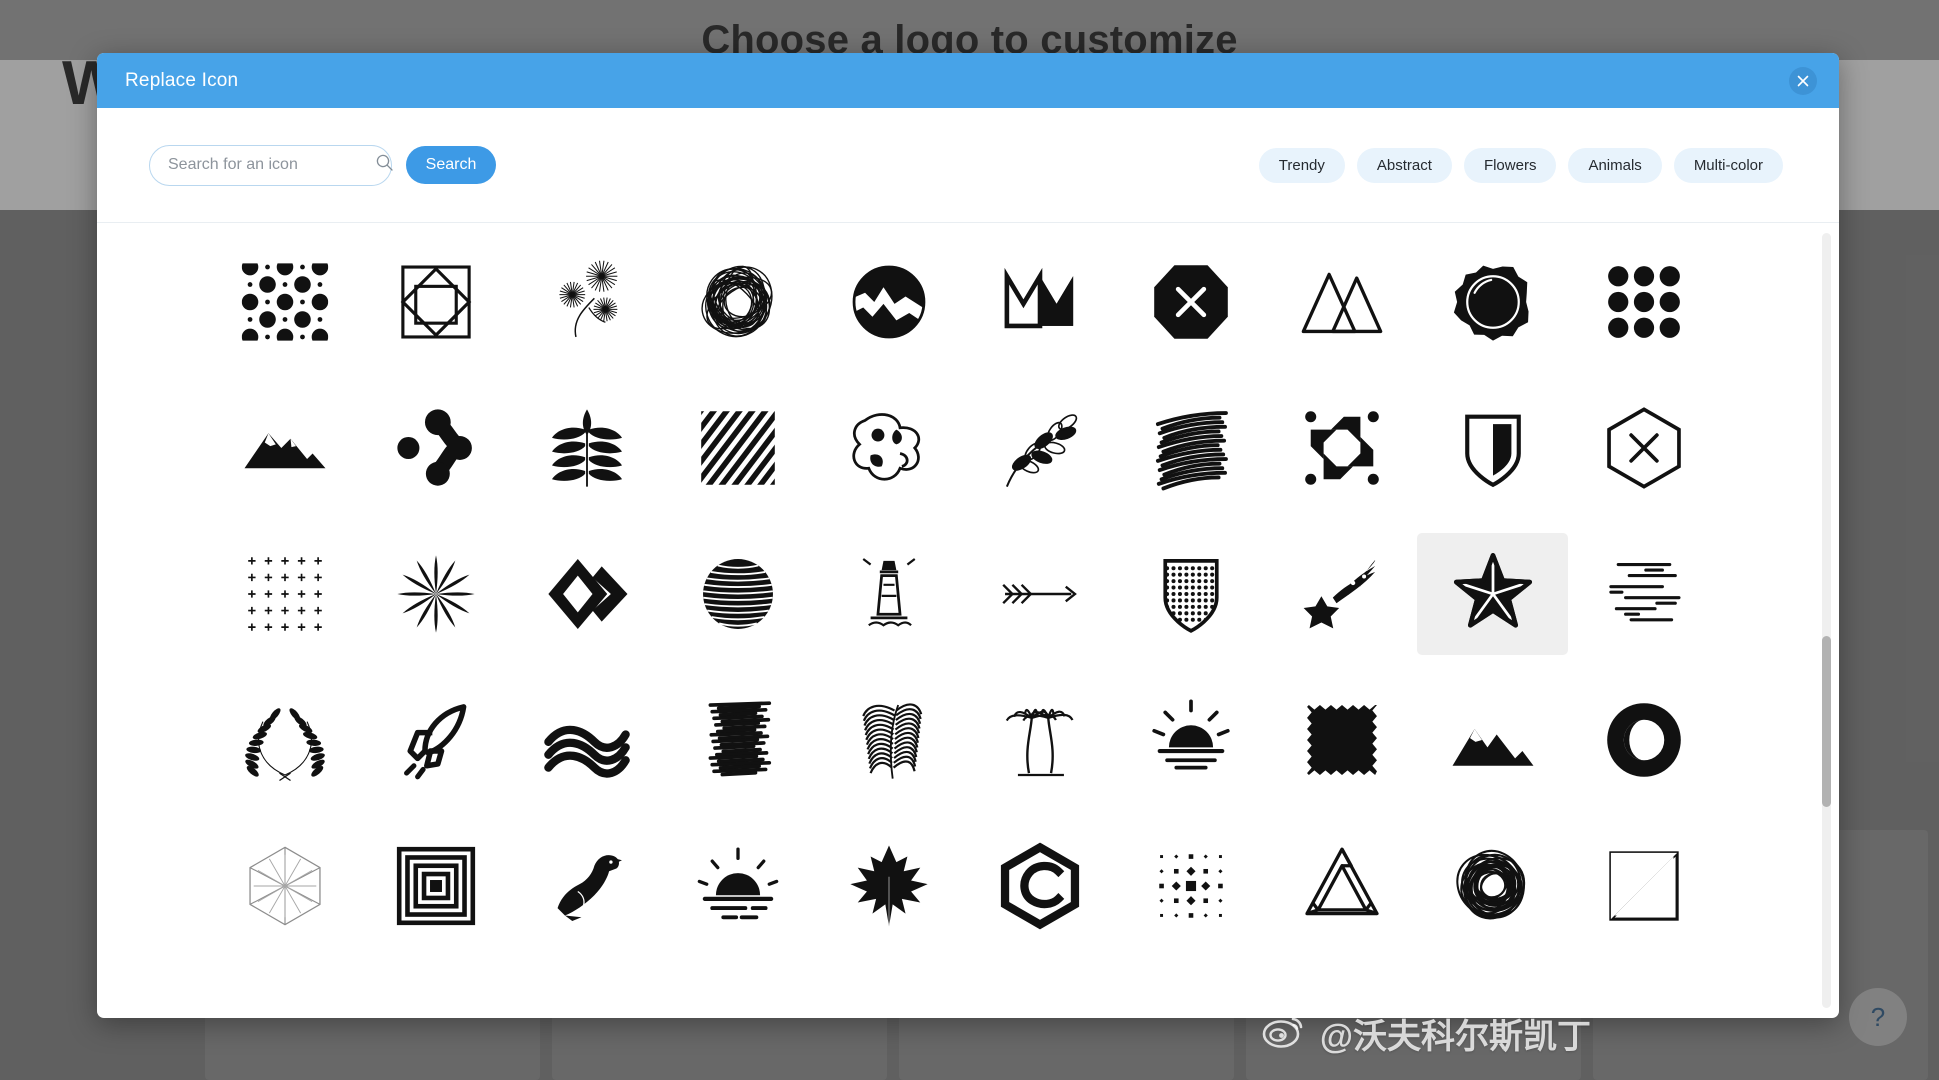  I want to click on maple-leaf-icon, so click(889, 886).